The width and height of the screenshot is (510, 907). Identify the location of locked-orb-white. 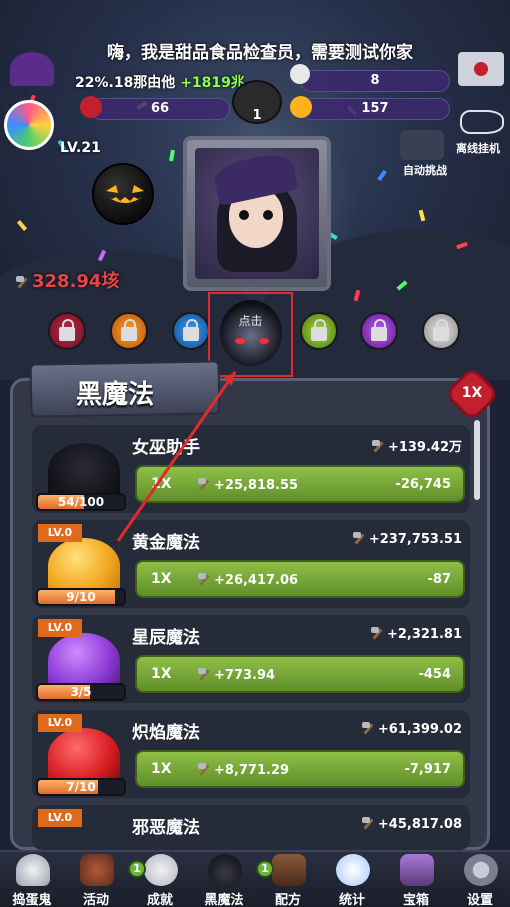
(441, 331).